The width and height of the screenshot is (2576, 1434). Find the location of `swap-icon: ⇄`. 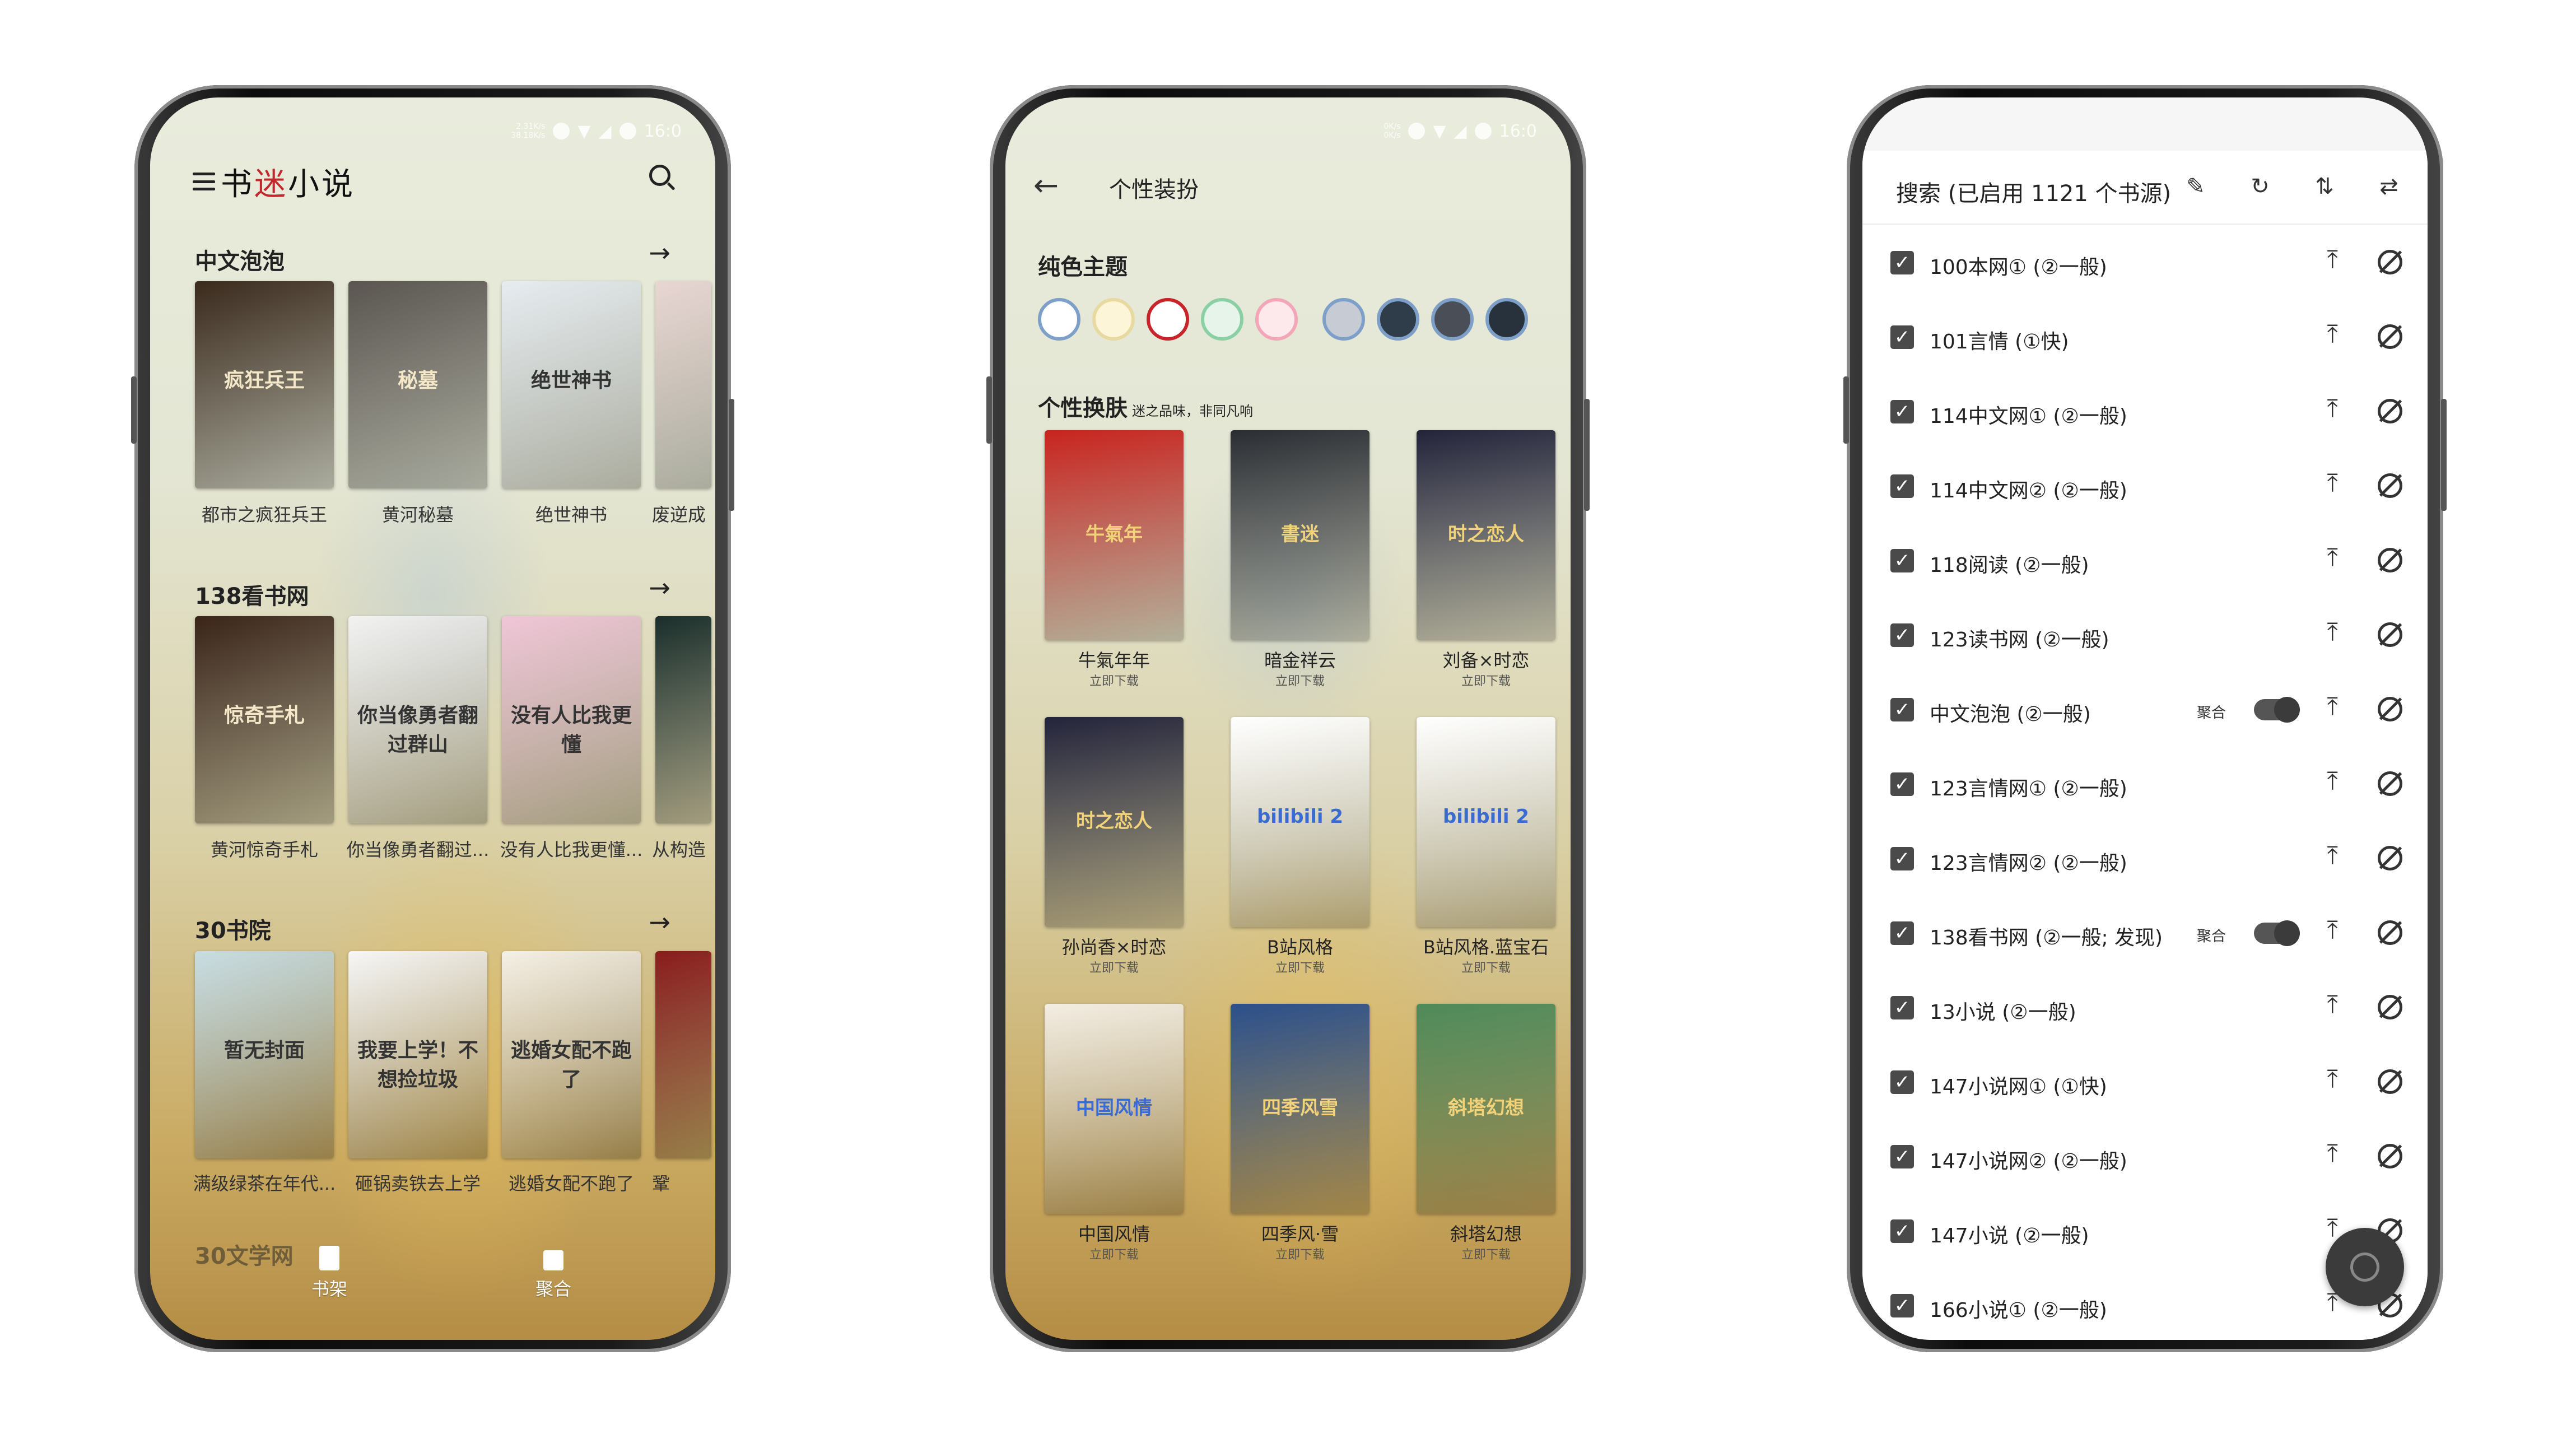

swap-icon: ⇄ is located at coordinates (2389, 186).